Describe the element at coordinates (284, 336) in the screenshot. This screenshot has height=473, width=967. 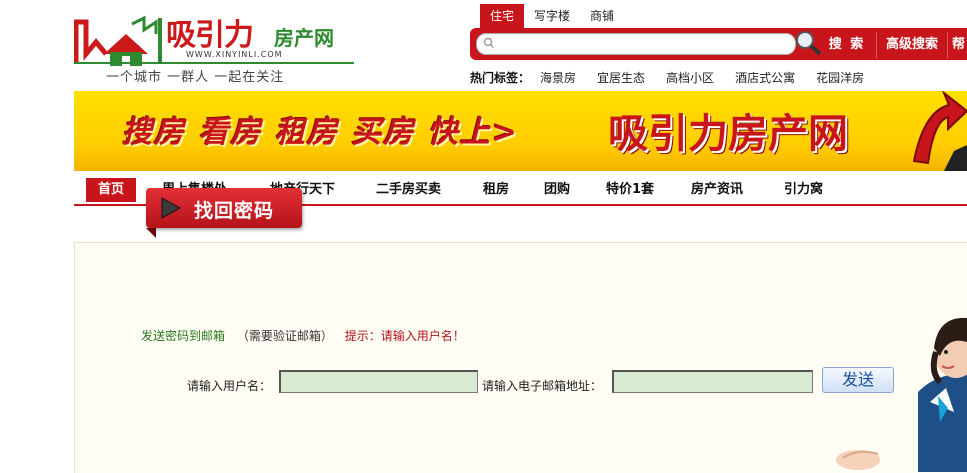
I see `verify-email-note: （需要验证邮箱）` at that location.